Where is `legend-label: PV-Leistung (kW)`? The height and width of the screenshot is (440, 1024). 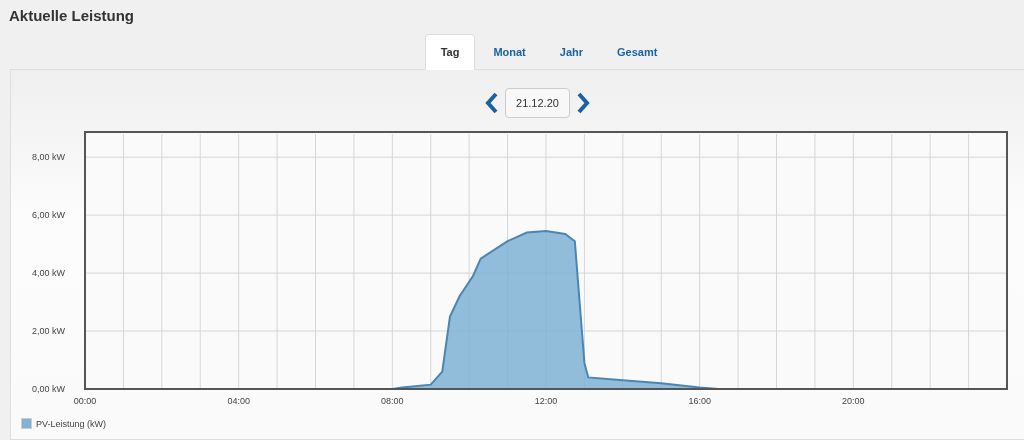 legend-label: PV-Leistung (kW) is located at coordinates (71, 423).